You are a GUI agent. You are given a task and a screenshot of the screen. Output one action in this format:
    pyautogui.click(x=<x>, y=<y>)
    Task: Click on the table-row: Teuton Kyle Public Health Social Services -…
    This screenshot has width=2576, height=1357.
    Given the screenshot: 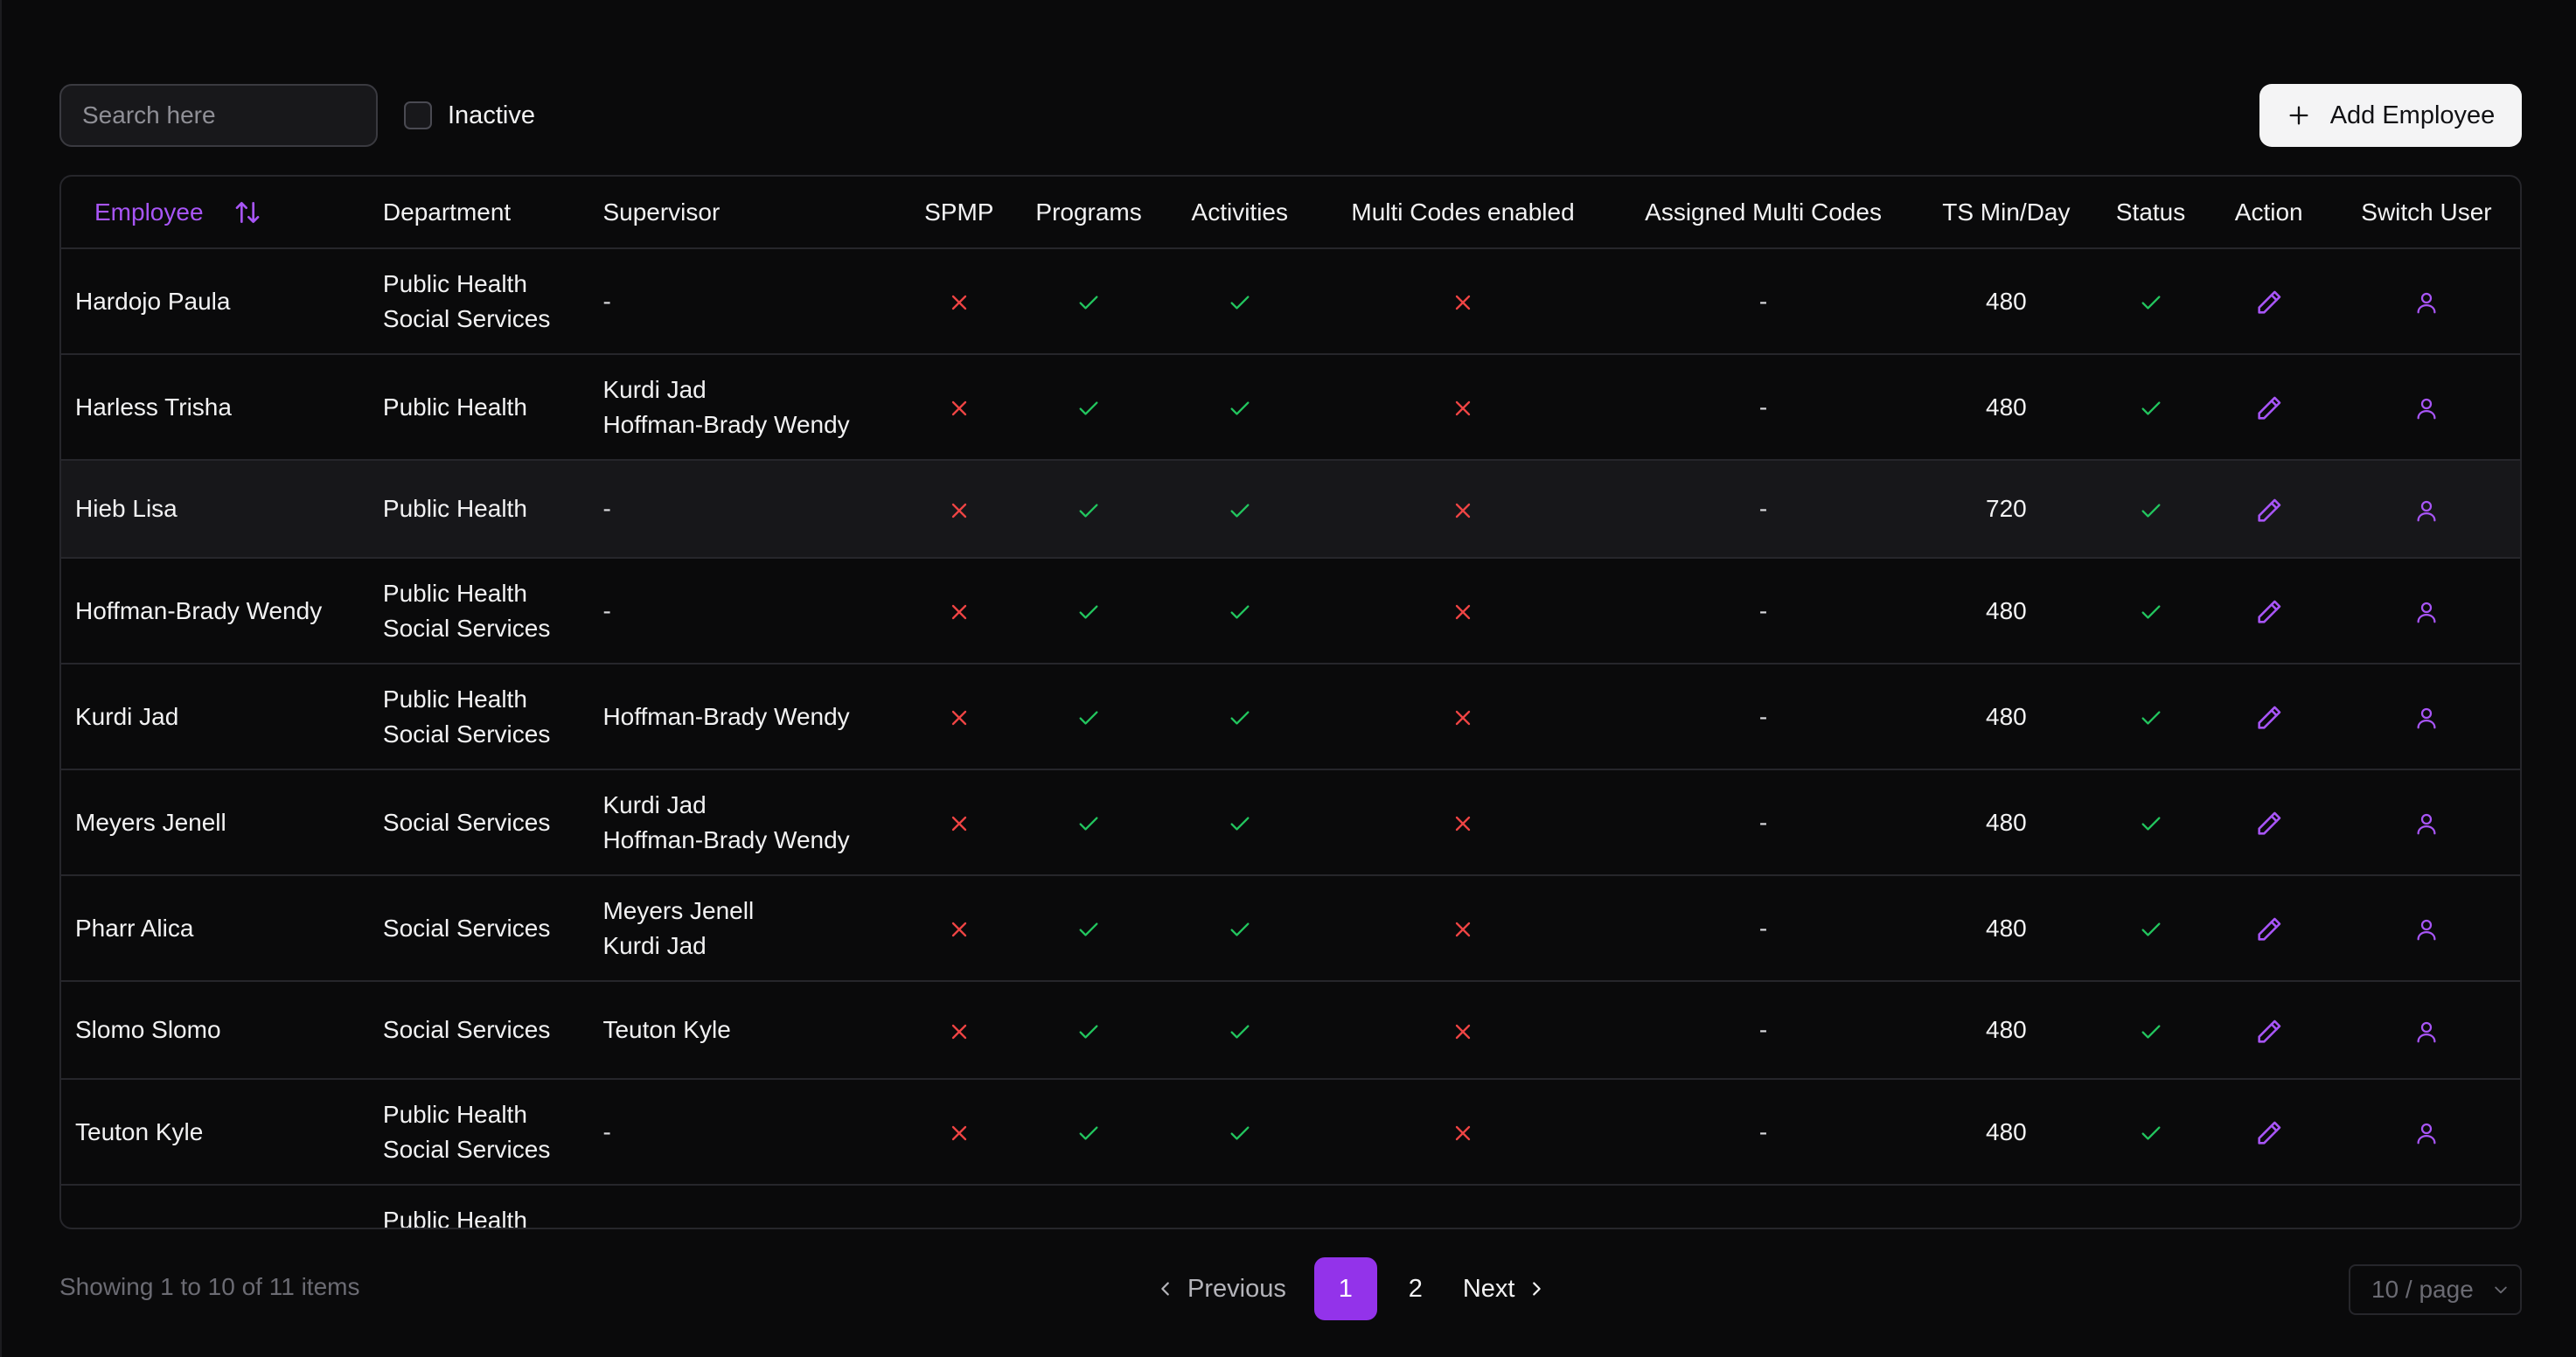 What is the action you would take?
    pyautogui.click(x=1290, y=1132)
    